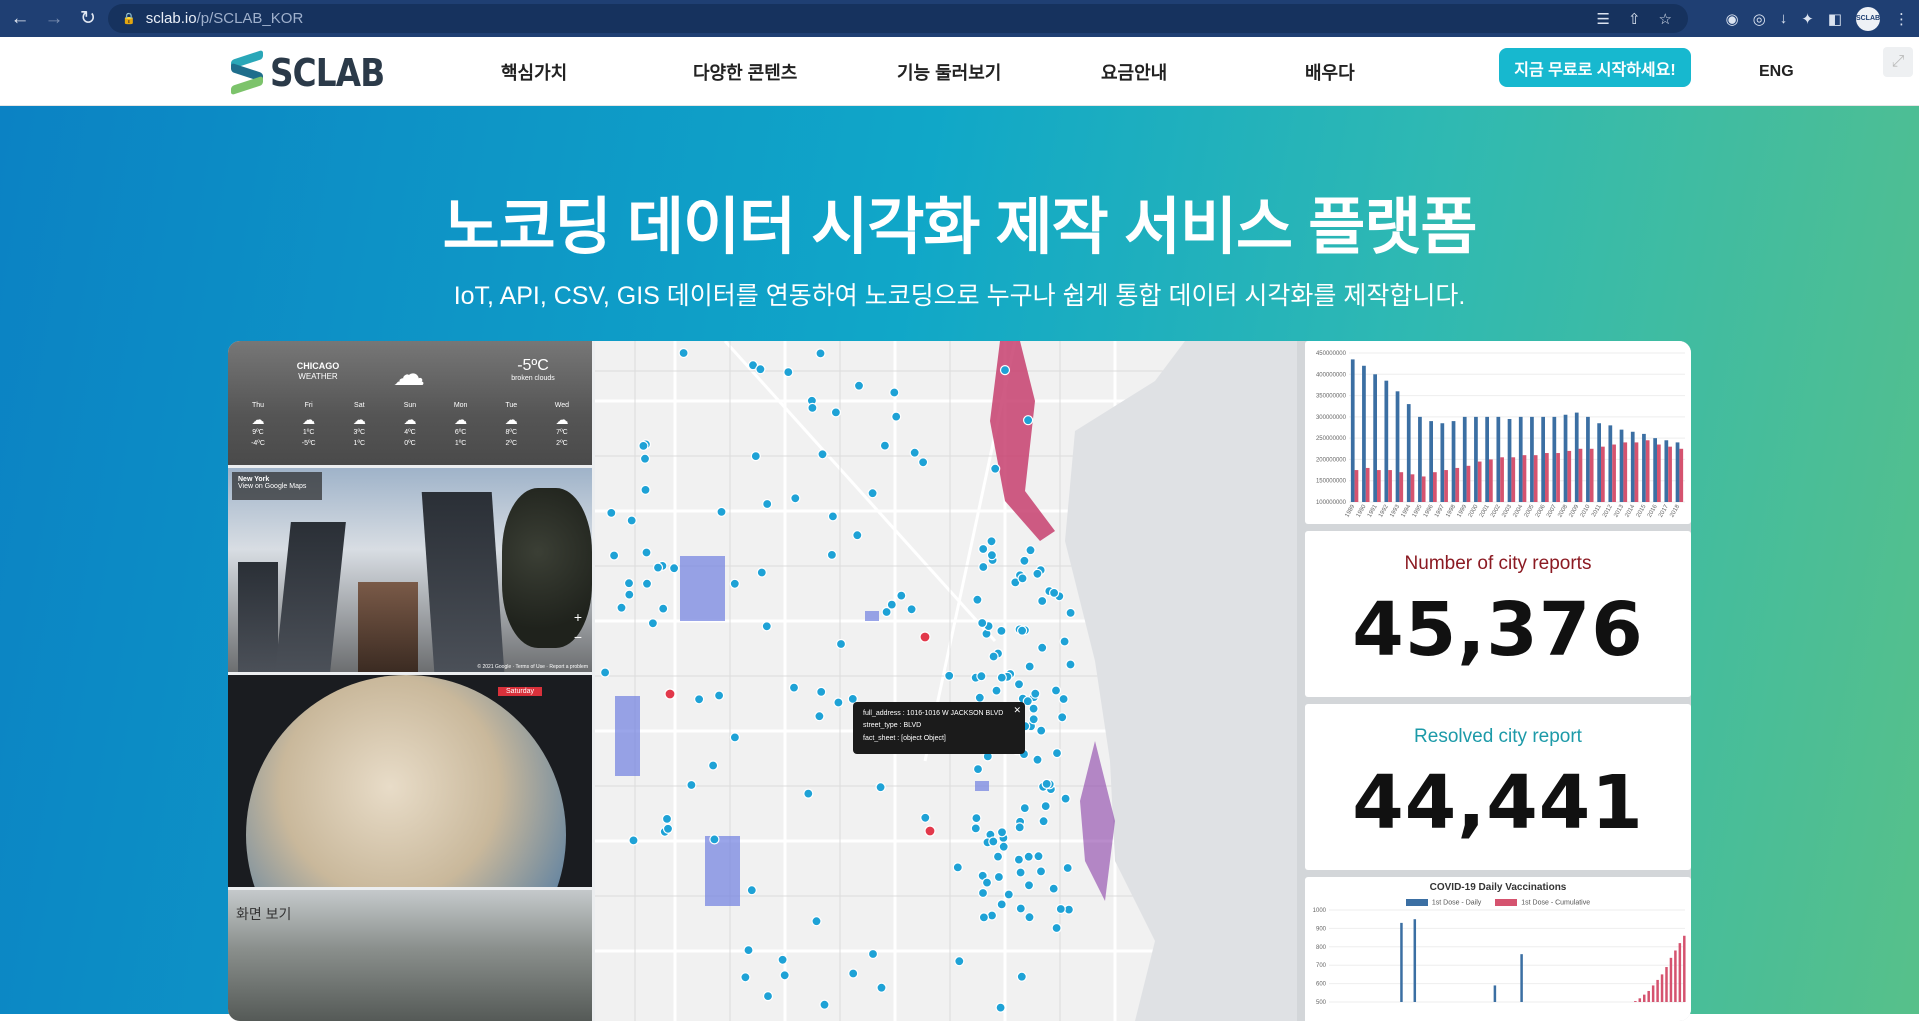  I want to click on legend-item: 1st Dose - Daily, so click(1443, 902).